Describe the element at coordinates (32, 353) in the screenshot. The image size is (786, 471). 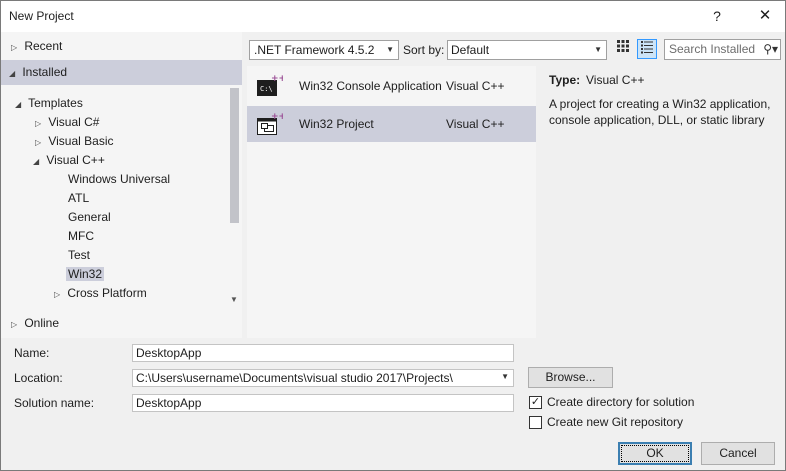
I see `name-label: Name:` at that location.